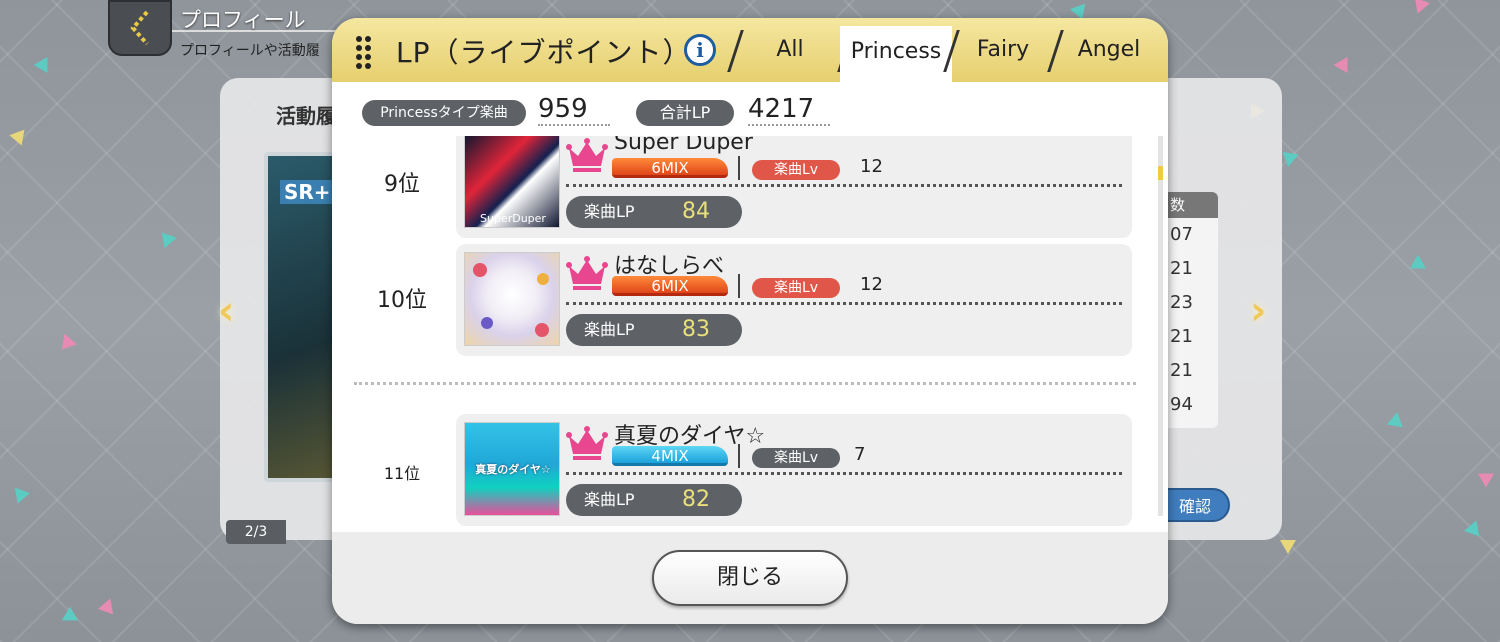 The height and width of the screenshot is (642, 1500). Describe the element at coordinates (250, 51) in the screenshot. I see `page-subtitle: プロフィールや活動履` at that location.